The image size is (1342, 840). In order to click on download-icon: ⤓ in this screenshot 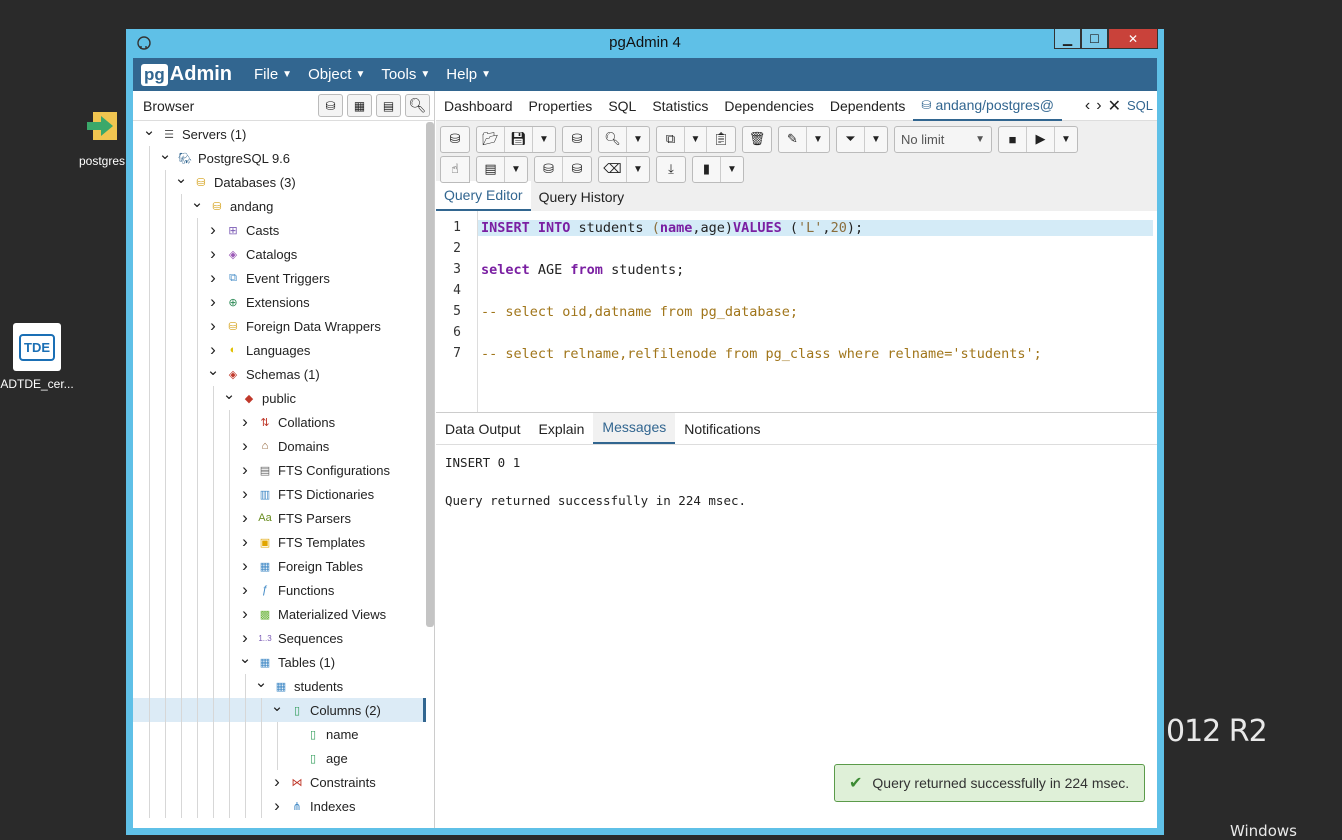, I will do `click(671, 169)`.